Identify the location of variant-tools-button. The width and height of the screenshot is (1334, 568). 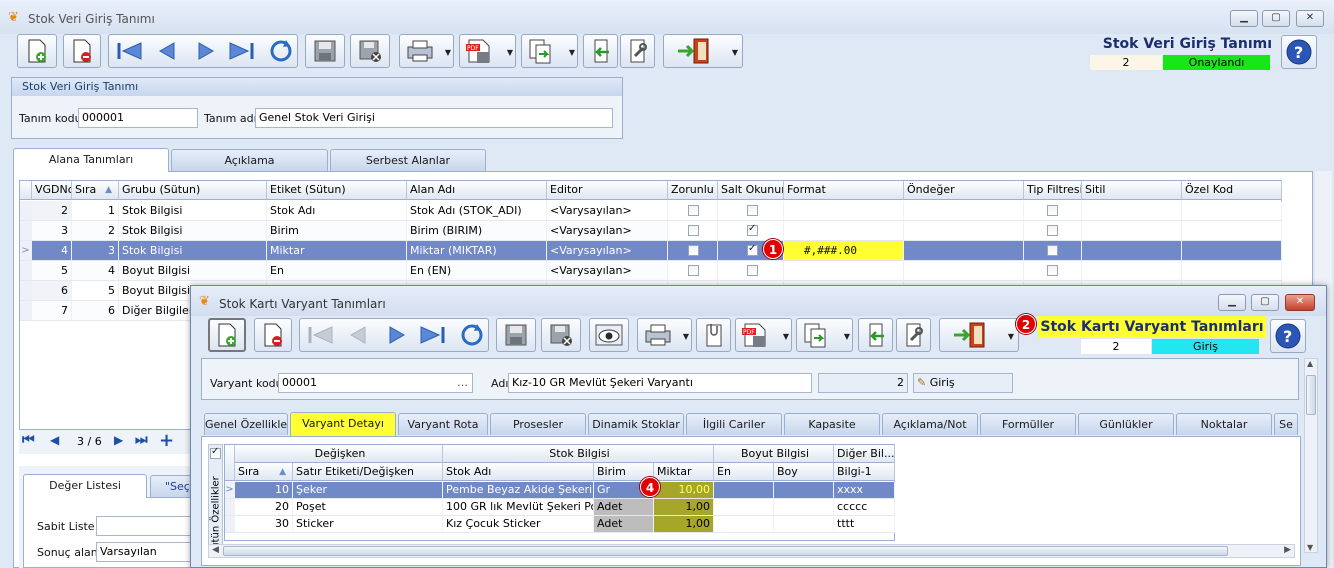
(913, 335).